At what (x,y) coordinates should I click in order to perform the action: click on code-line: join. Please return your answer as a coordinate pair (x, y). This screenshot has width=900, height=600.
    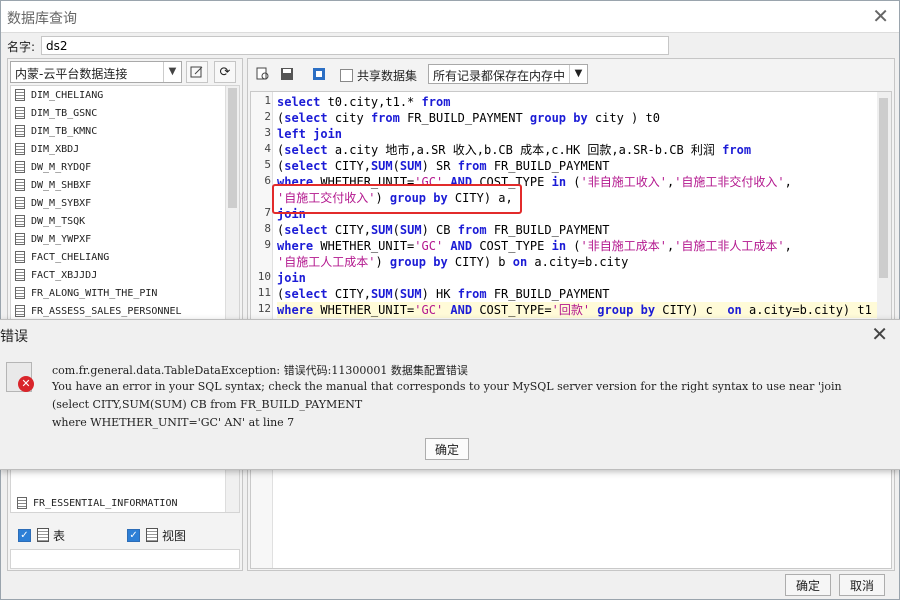
    Looking at the image, I should click on (291, 278).